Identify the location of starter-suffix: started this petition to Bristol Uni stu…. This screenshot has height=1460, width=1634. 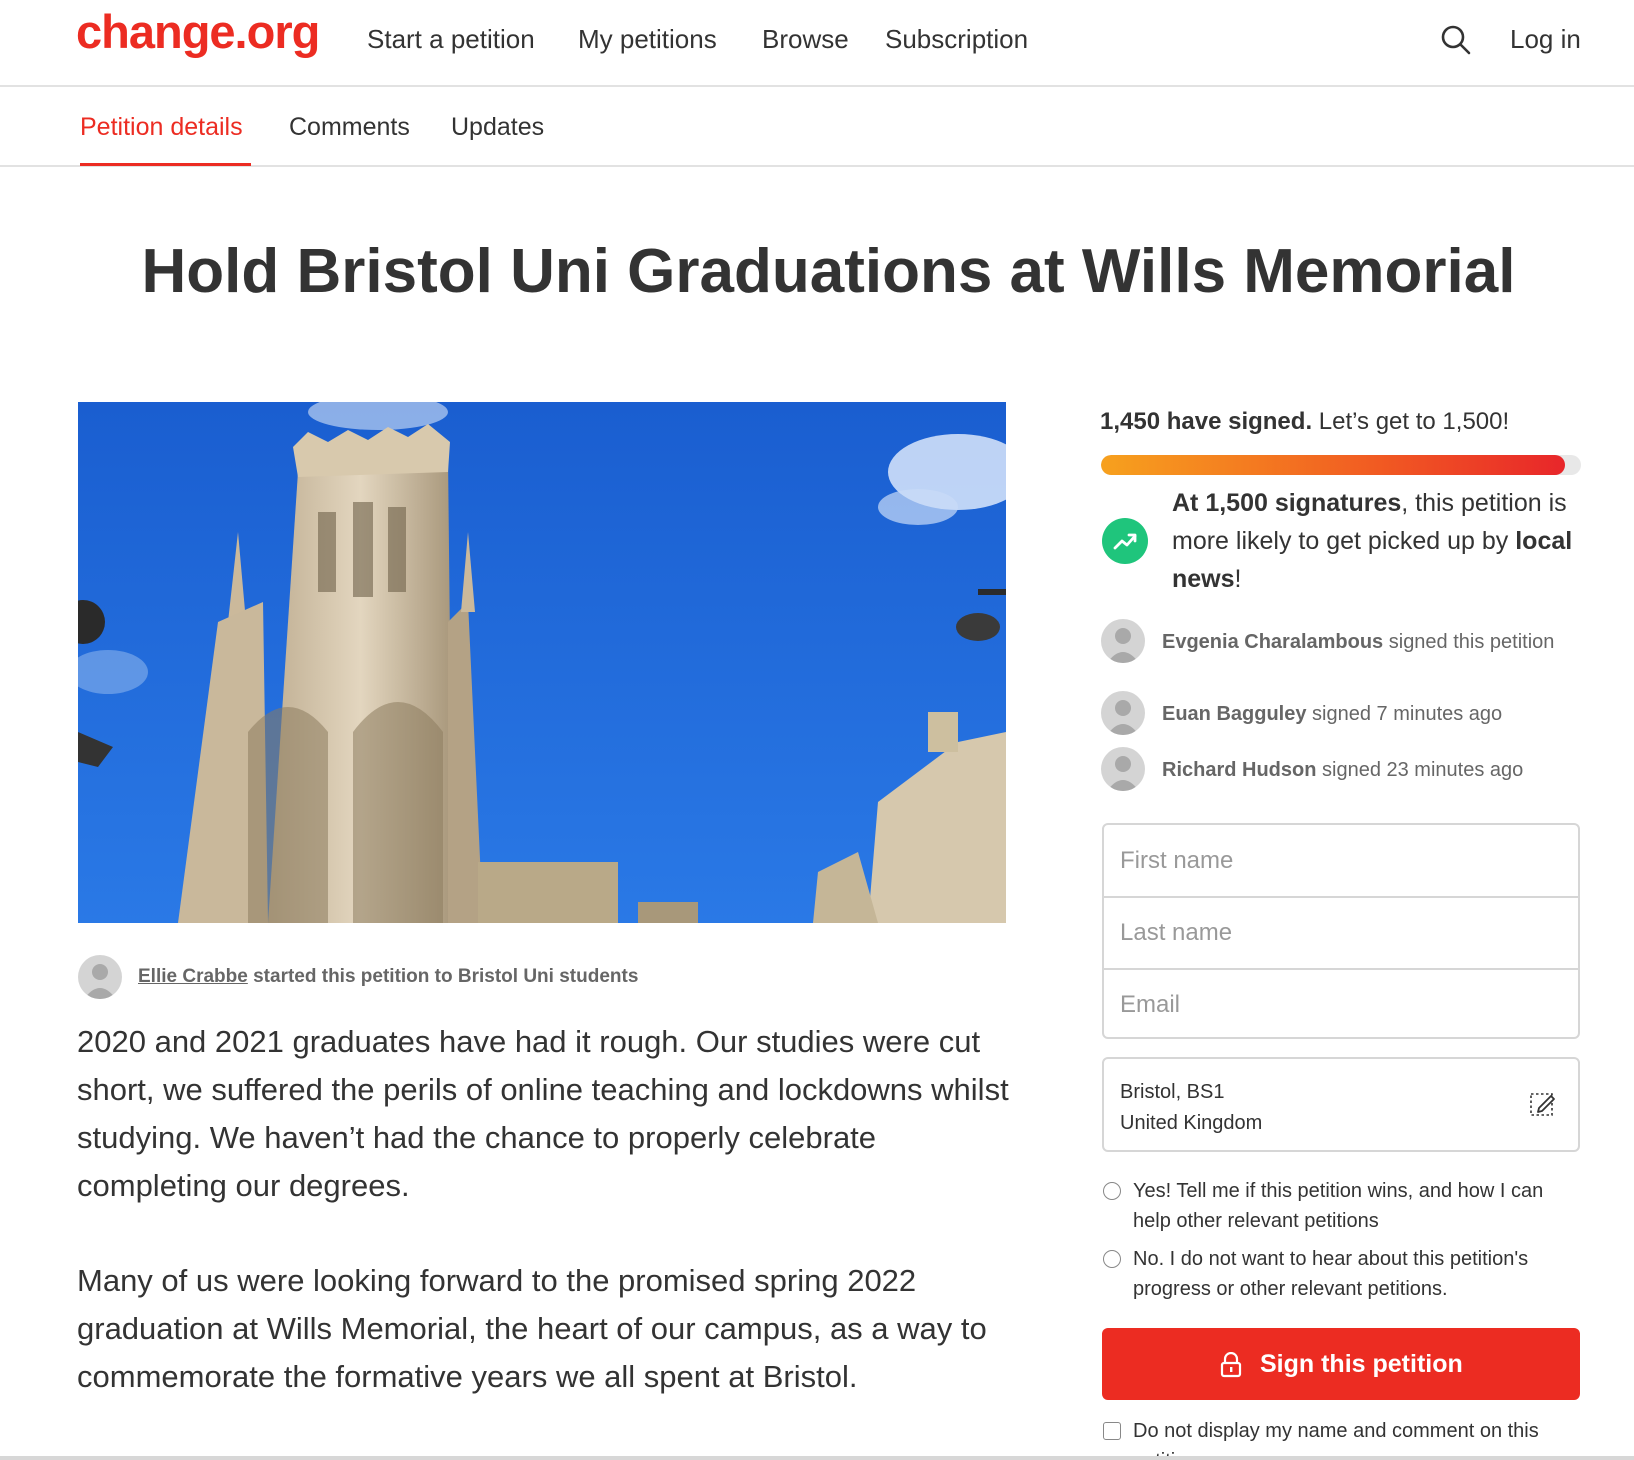
(443, 976).